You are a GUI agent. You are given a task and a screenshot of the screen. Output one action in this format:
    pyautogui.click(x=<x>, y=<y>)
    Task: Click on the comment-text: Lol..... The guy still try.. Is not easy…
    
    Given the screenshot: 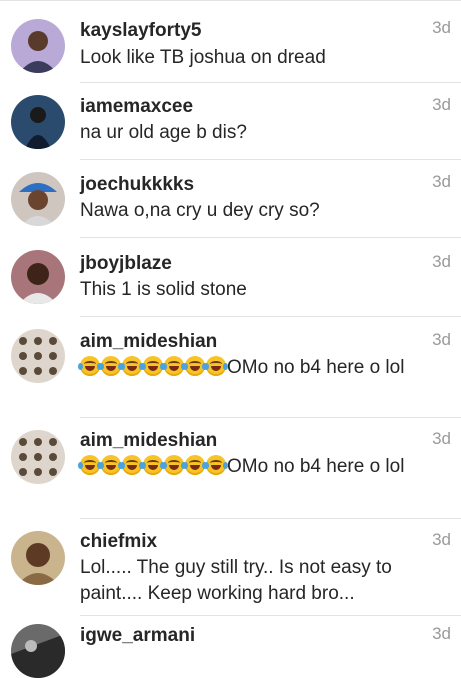 What is the action you would take?
    pyautogui.click(x=236, y=580)
    